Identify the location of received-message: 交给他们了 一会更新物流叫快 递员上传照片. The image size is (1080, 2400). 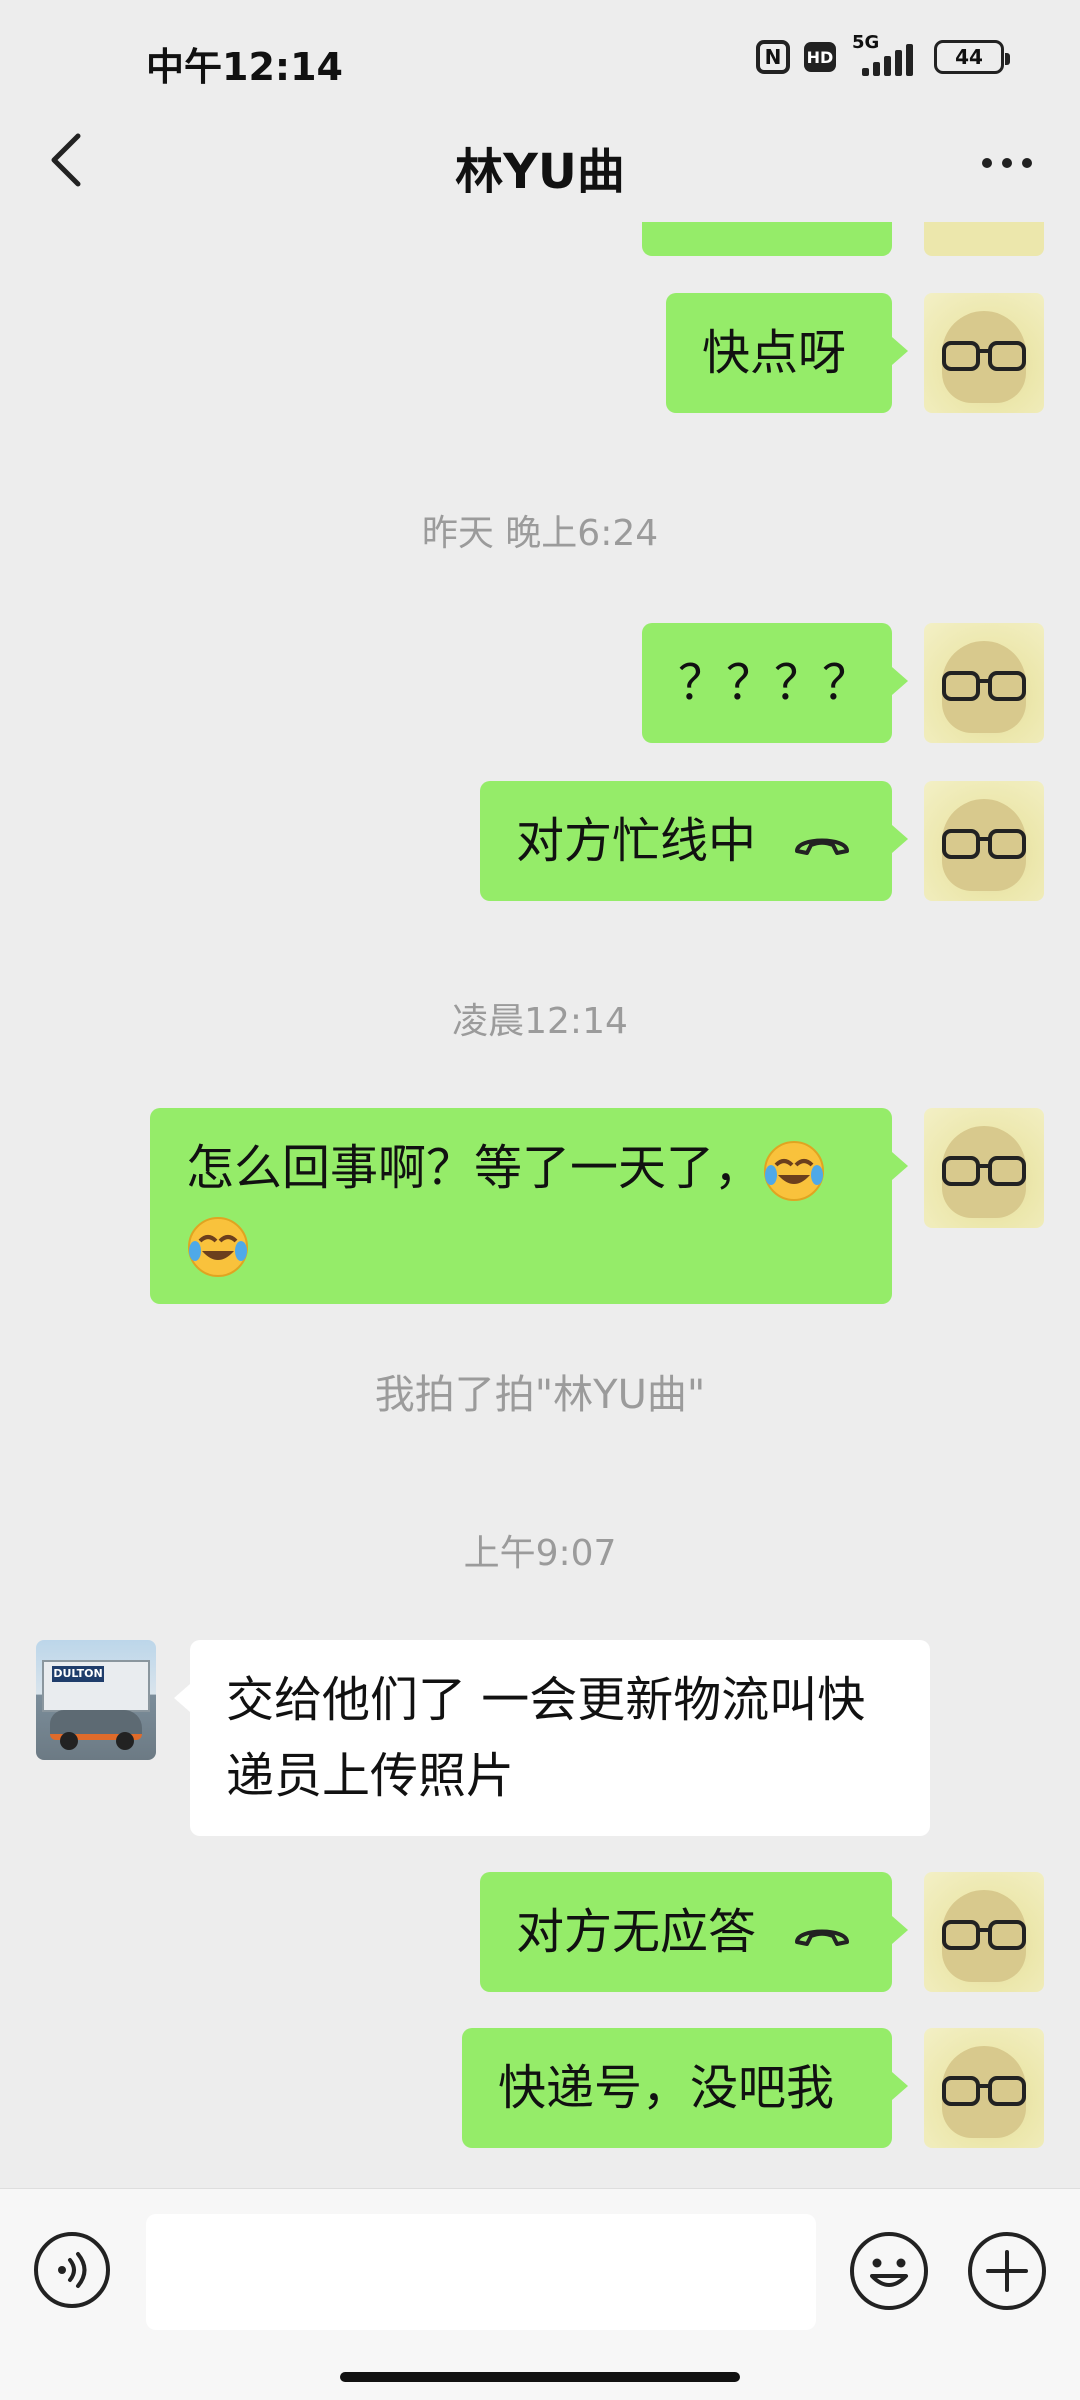
(552, 1738).